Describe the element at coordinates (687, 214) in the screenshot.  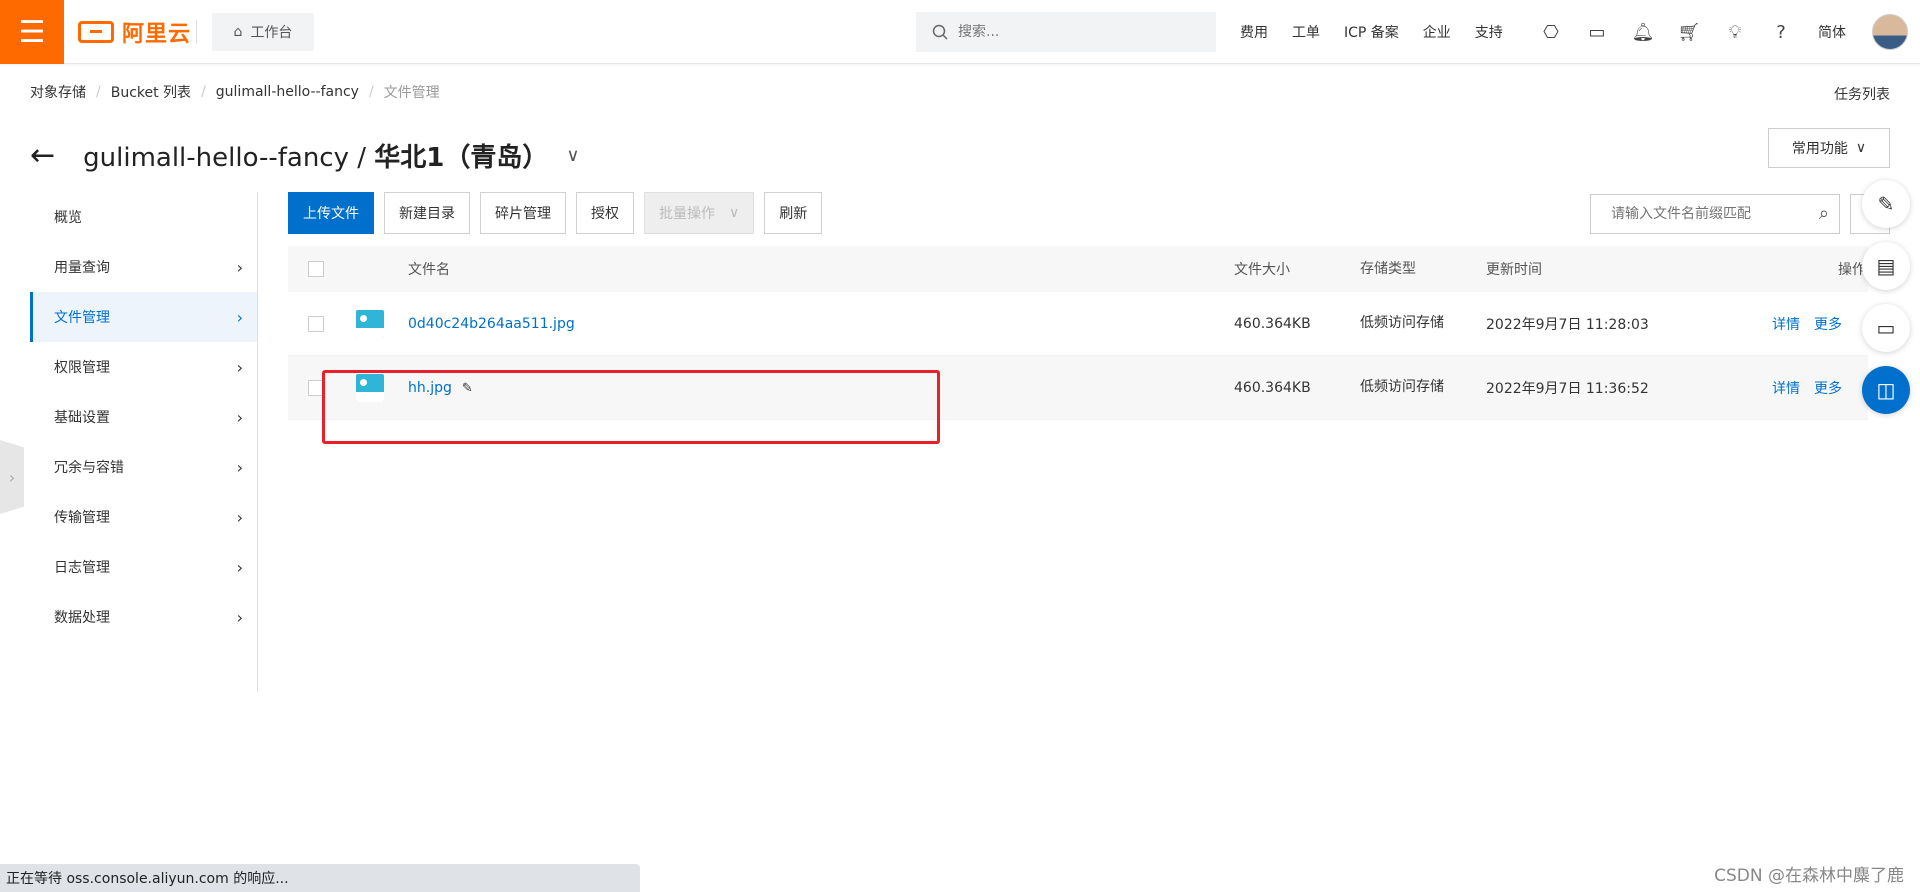
I see `batch-operations-label: 批量操作` at that location.